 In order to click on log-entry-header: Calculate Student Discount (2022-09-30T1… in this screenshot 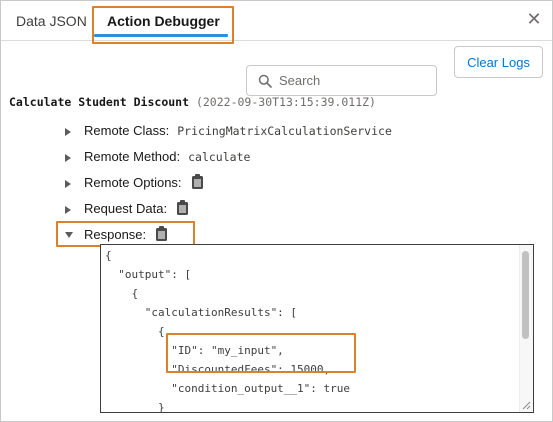, I will do `click(279, 103)`.